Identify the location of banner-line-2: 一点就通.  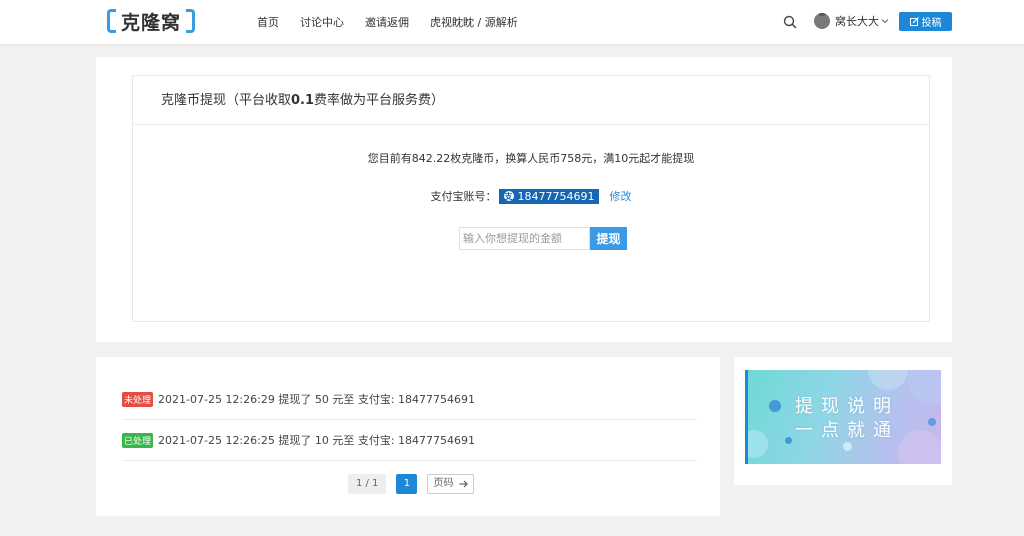
(847, 430).